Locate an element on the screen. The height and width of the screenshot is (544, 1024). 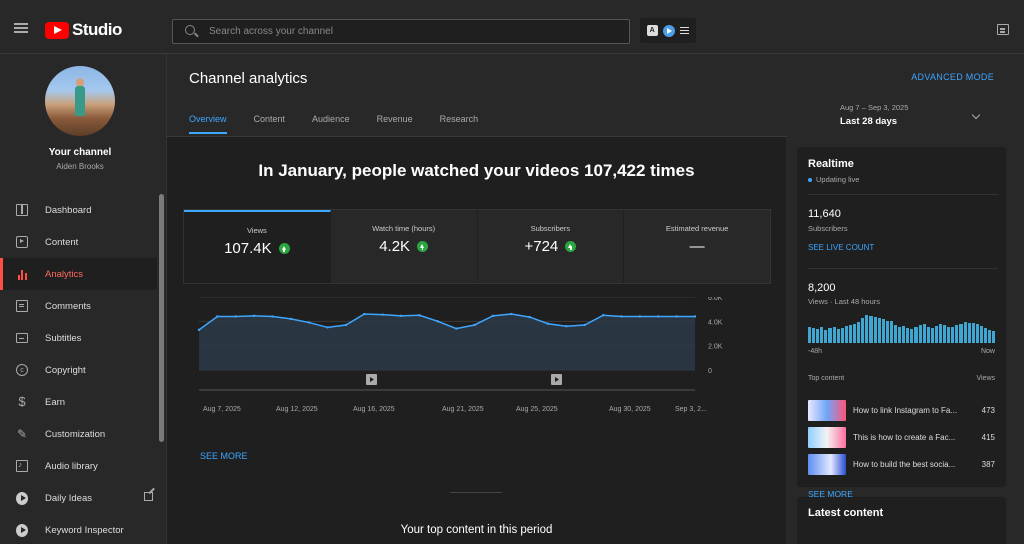
sidebar-item-earn: $ Earn is located at coordinates (78, 402).